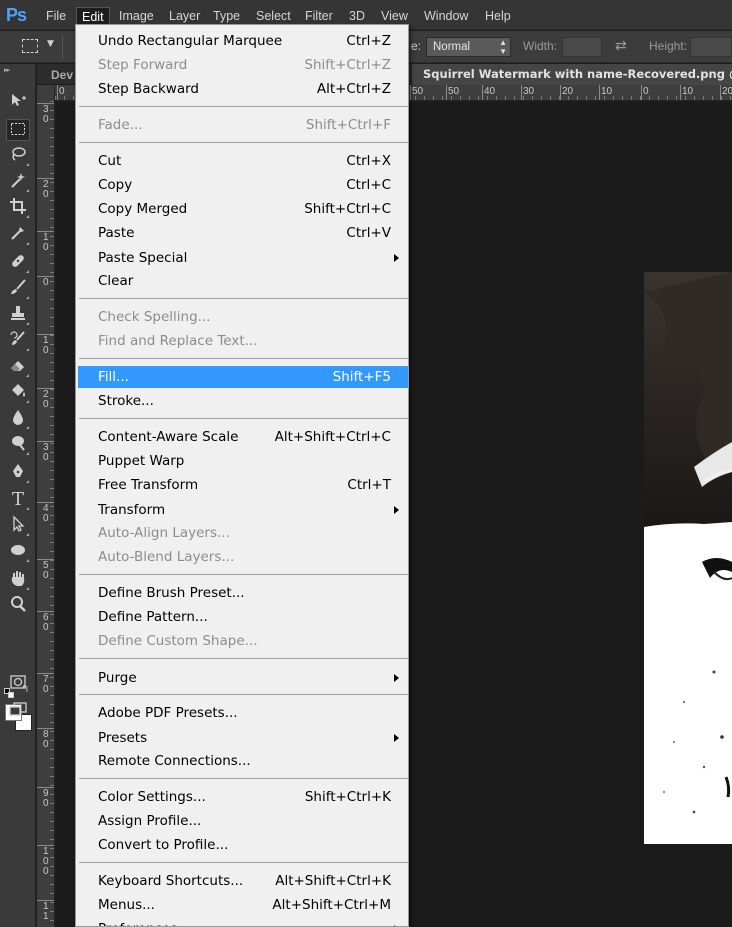 The width and height of the screenshot is (732, 927). What do you see at coordinates (132, 510) in the screenshot?
I see `menu-item-label: Transform` at bounding box center [132, 510].